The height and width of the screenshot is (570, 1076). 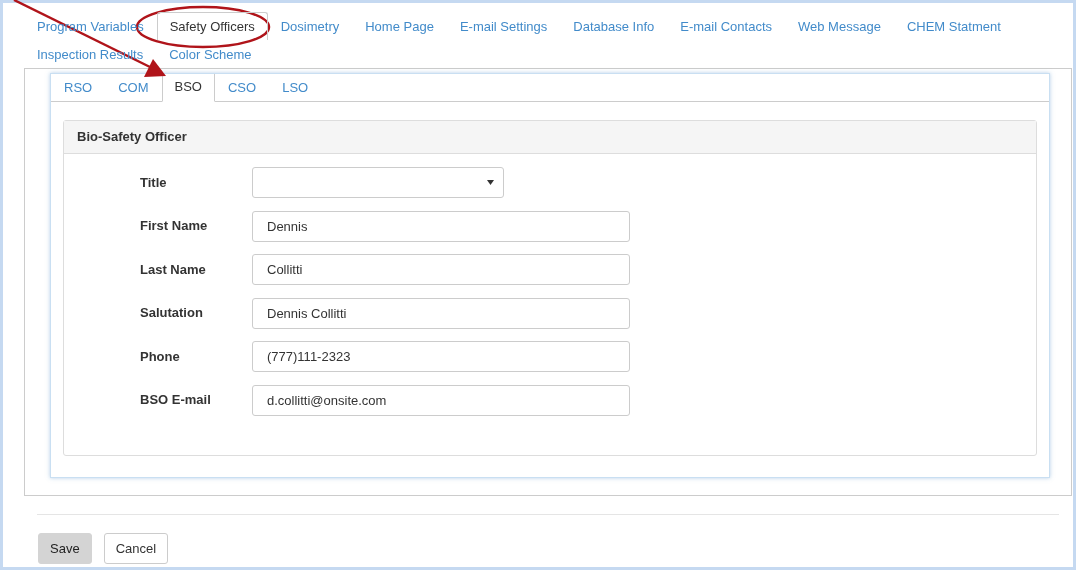 What do you see at coordinates (378, 182) in the screenshot?
I see `title-dropdown` at bounding box center [378, 182].